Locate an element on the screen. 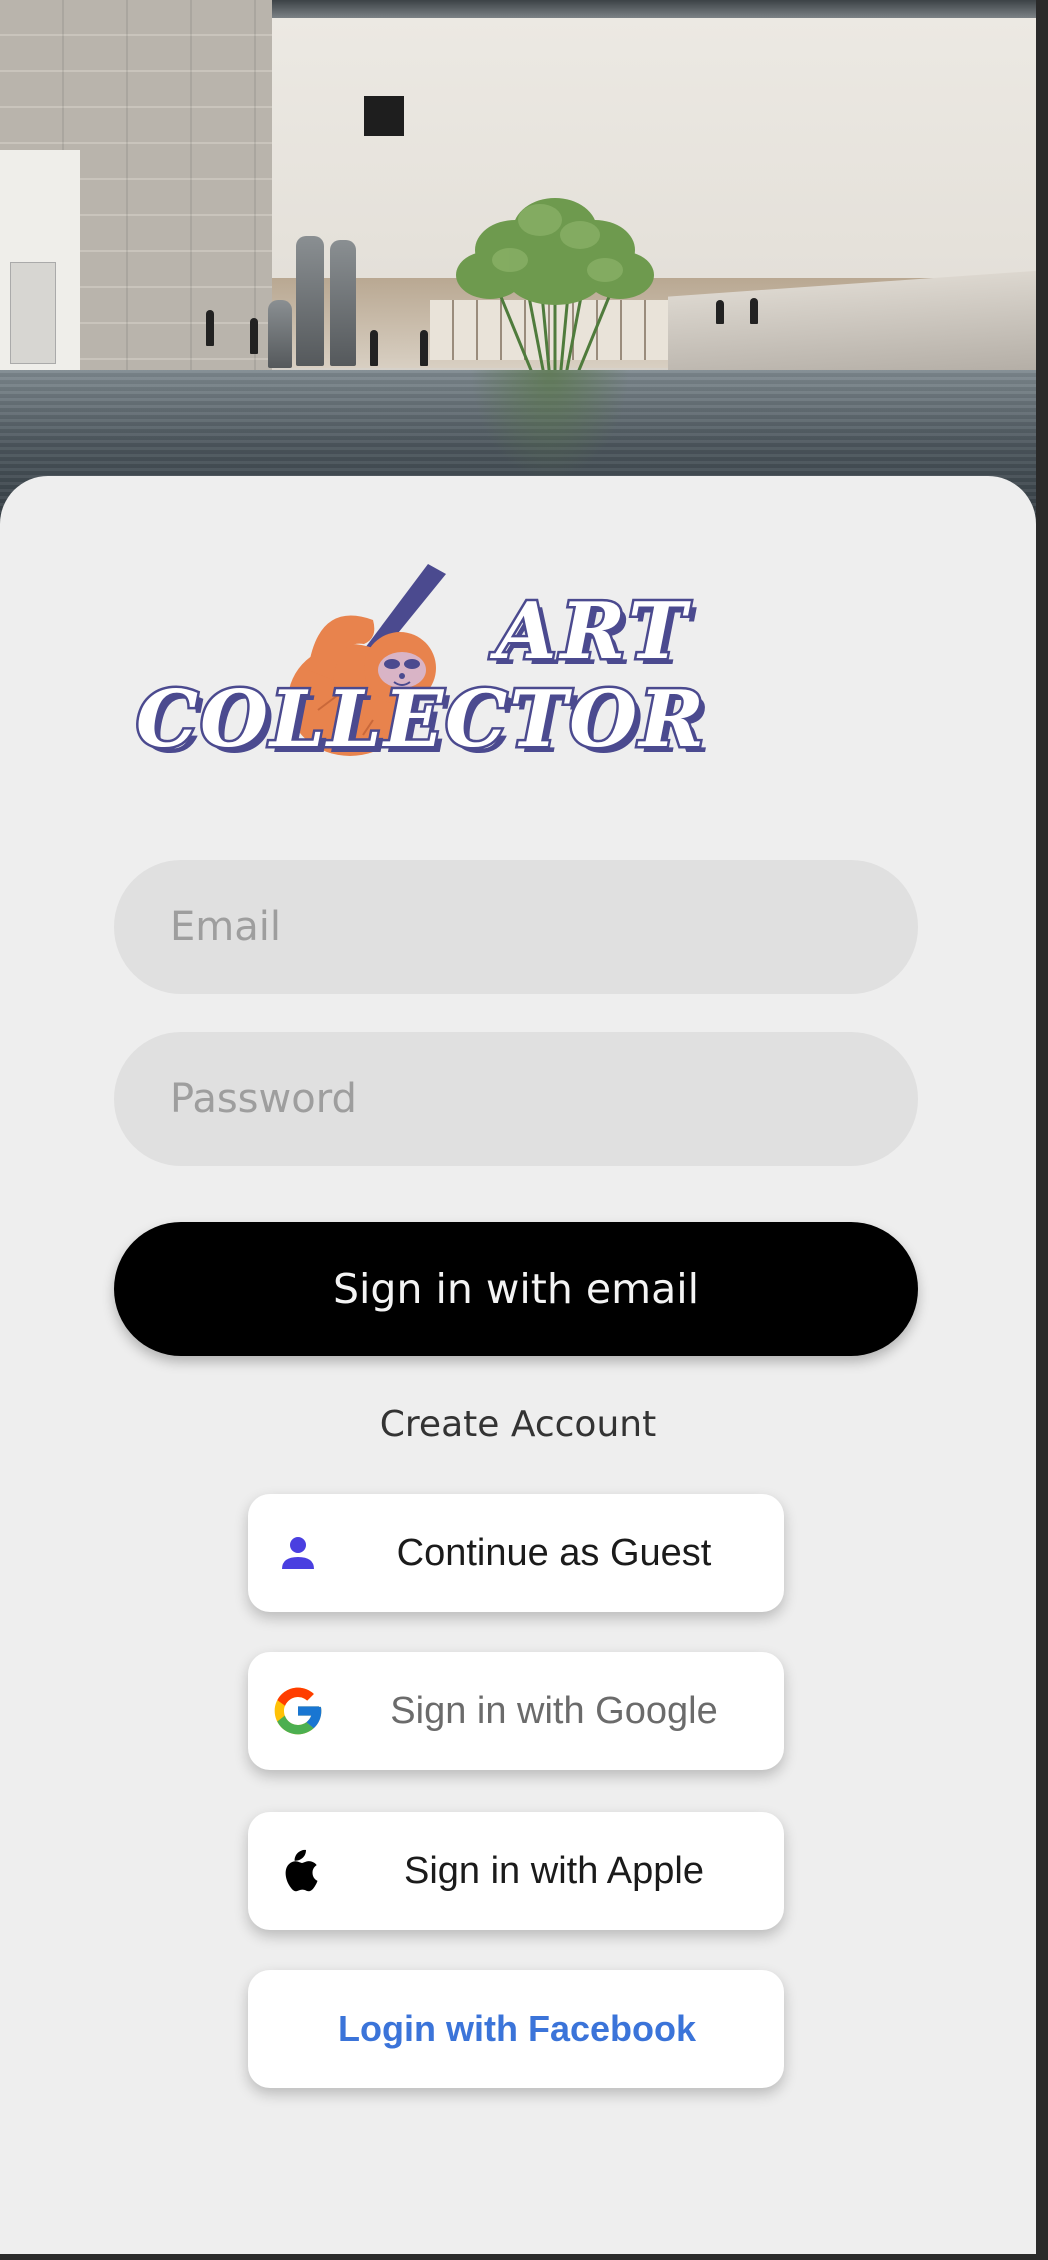 The height and width of the screenshot is (2260, 1048). apple-icon is located at coordinates (298, 1871).